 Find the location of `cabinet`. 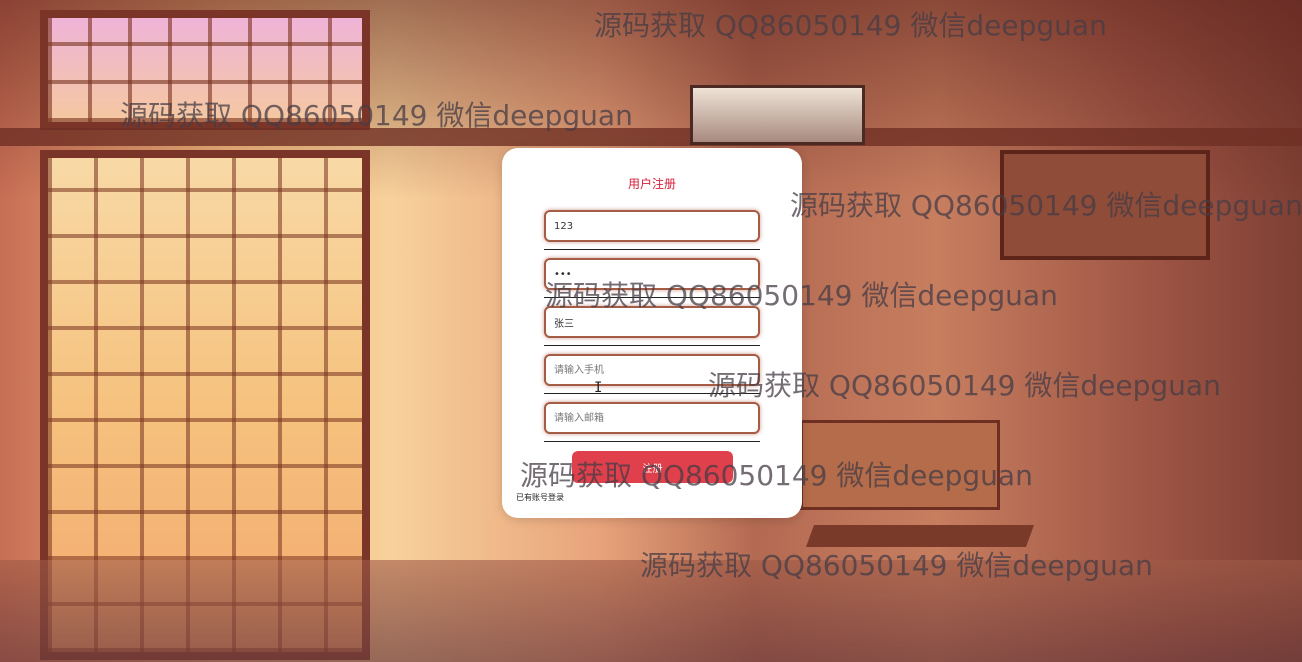

cabinet is located at coordinates (900, 465).